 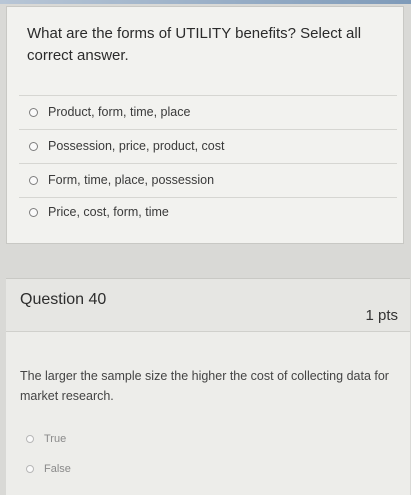 What do you see at coordinates (63, 299) in the screenshot?
I see `question-title: Question 40` at bounding box center [63, 299].